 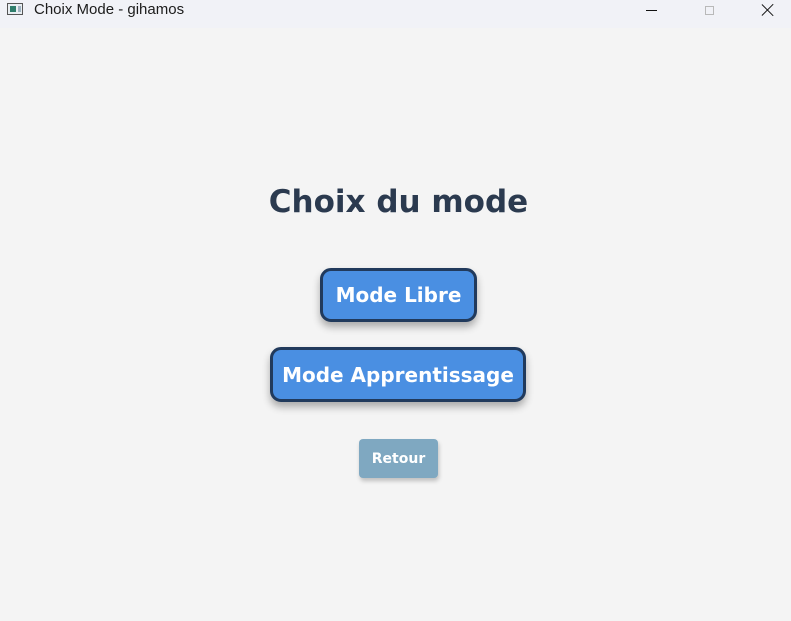 I want to click on mode-libre-button: Mode Libre, so click(x=398, y=295).